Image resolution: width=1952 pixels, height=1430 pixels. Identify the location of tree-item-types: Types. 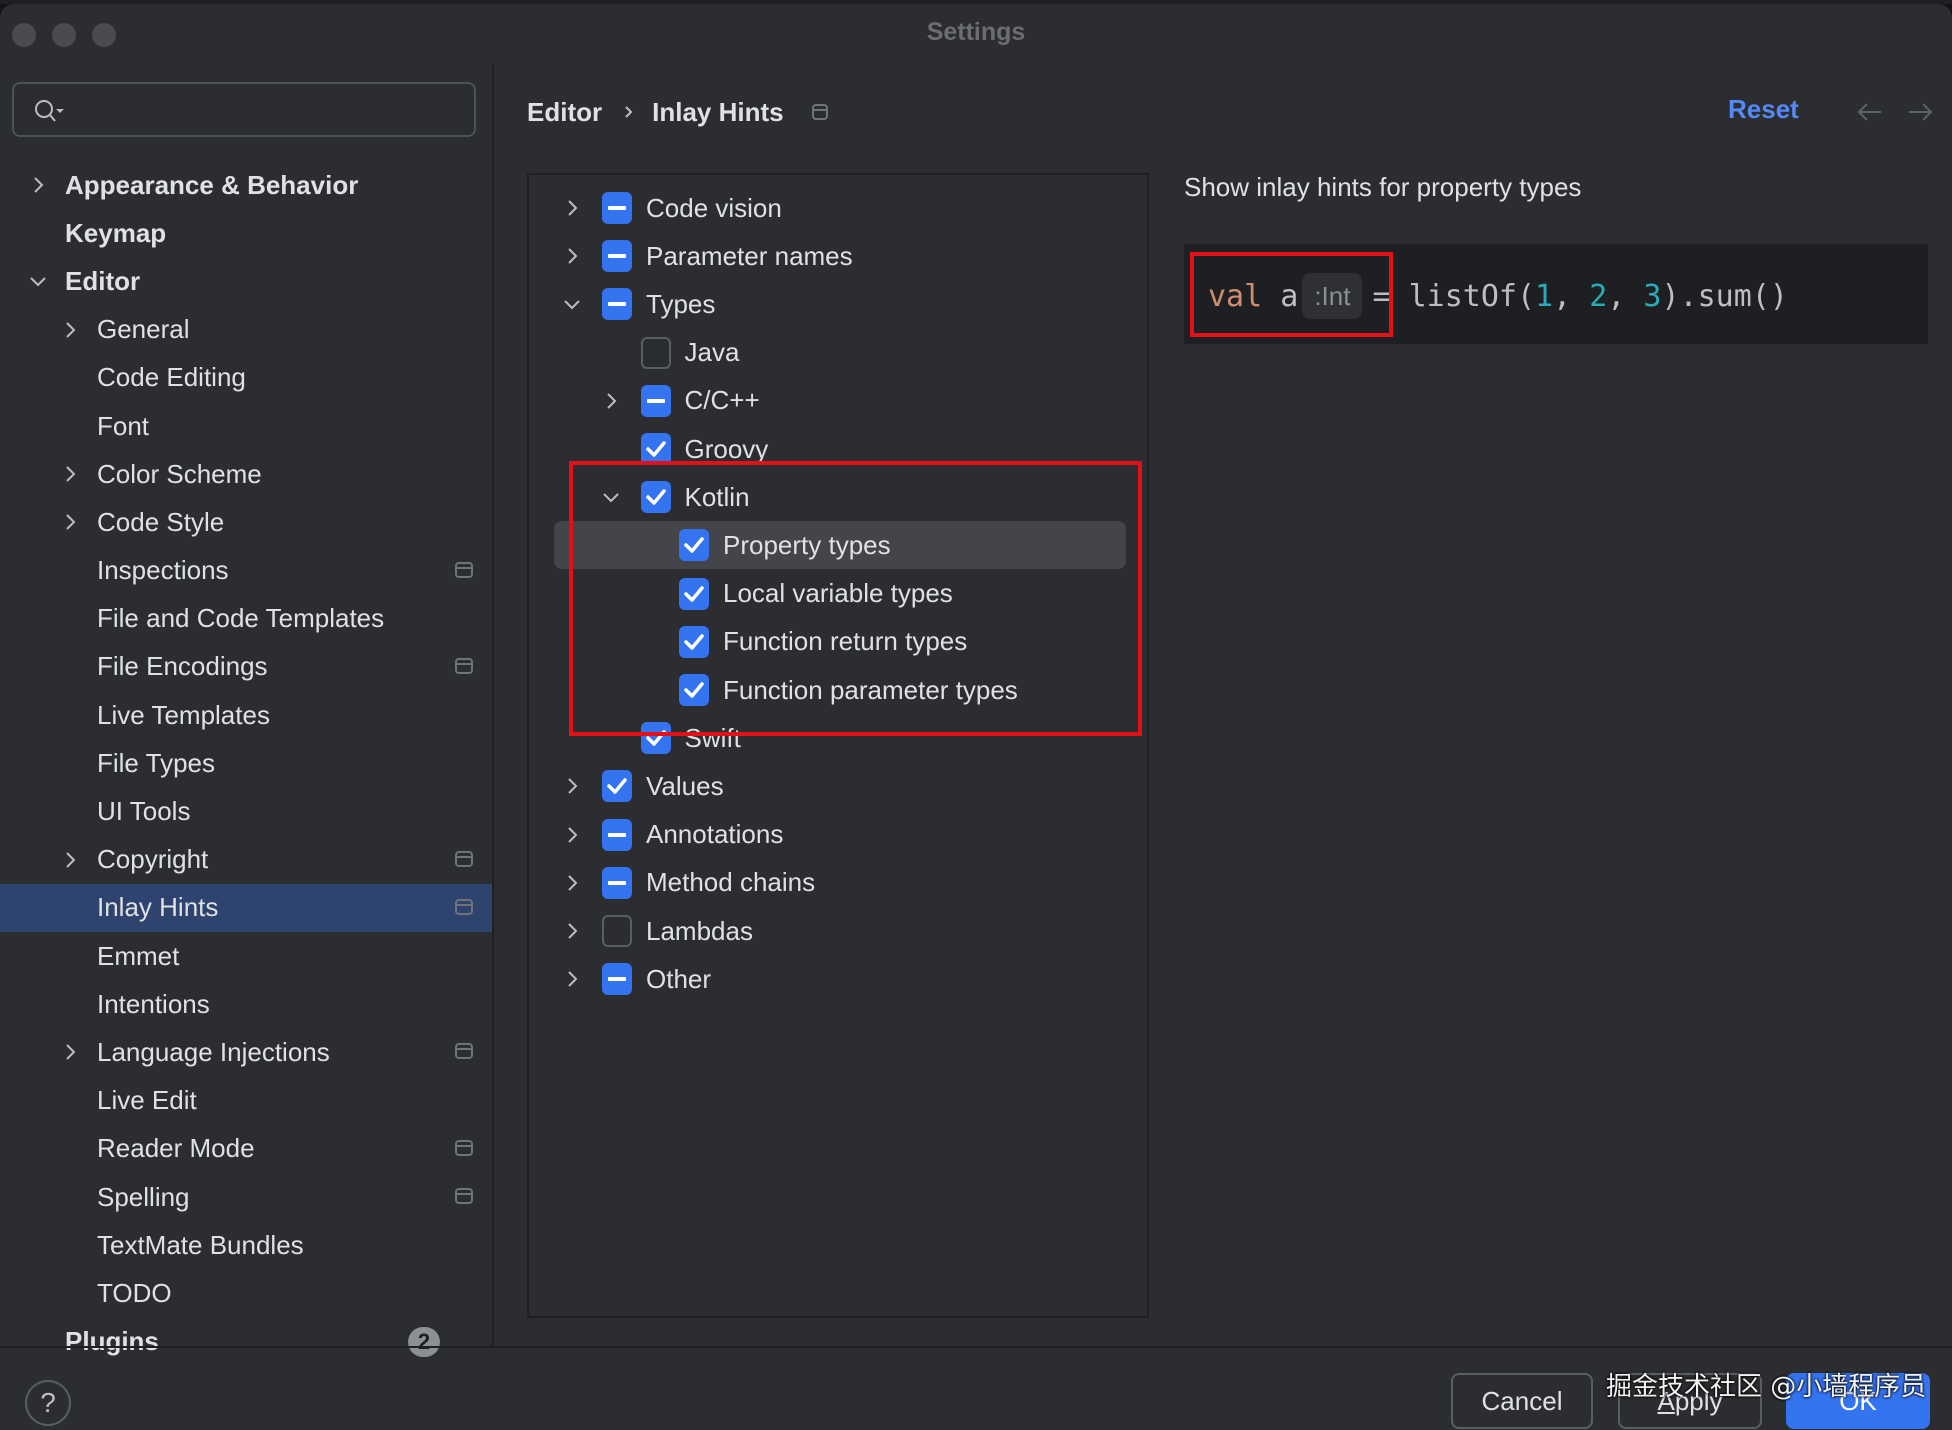
(838, 304).